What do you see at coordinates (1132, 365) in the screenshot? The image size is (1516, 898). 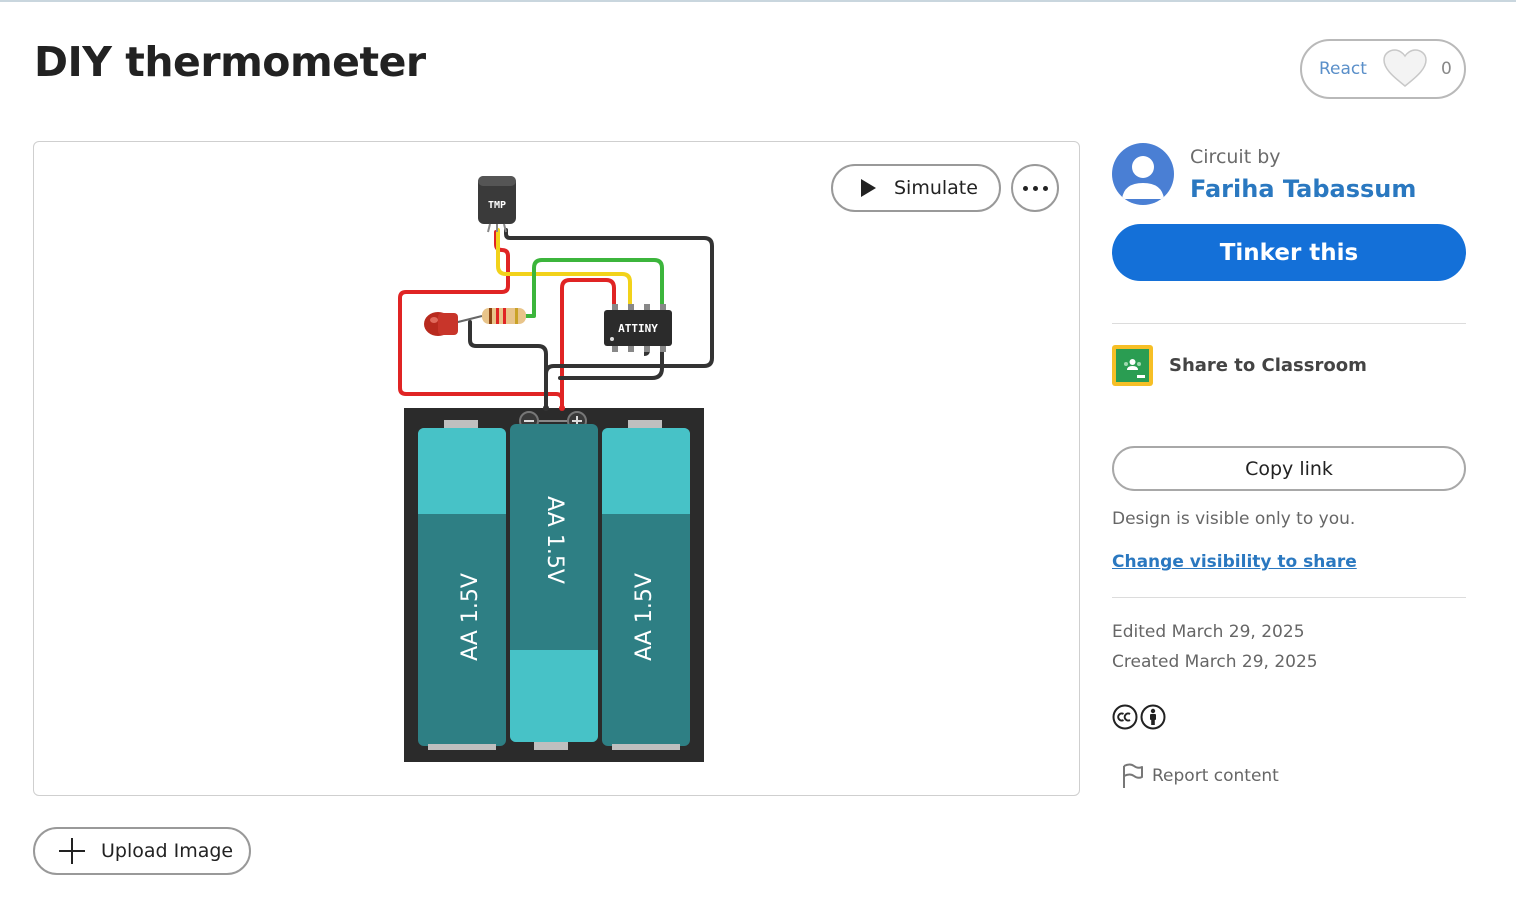 I see `google-classroom-icon` at bounding box center [1132, 365].